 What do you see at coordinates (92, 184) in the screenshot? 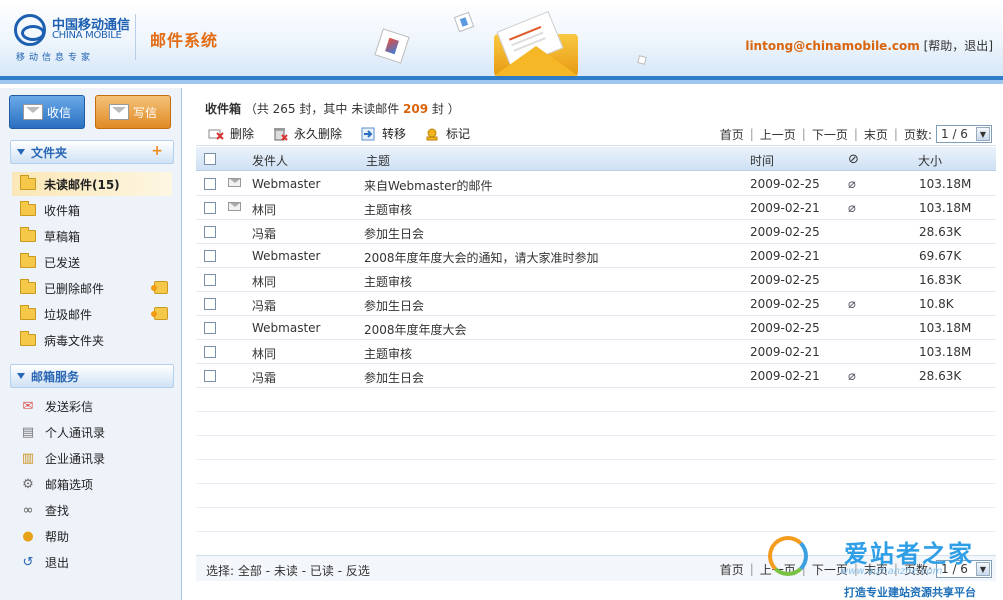
I see `folder-unread: 未读邮件(15)` at bounding box center [92, 184].